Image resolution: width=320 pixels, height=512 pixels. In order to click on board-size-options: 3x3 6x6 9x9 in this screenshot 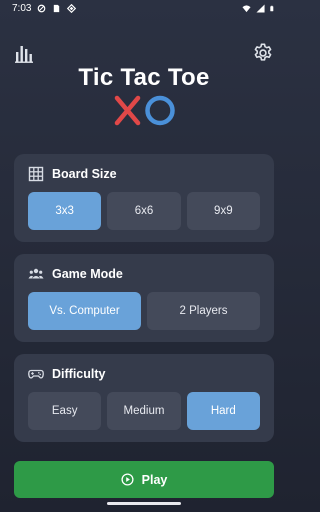, I will do `click(144, 211)`.